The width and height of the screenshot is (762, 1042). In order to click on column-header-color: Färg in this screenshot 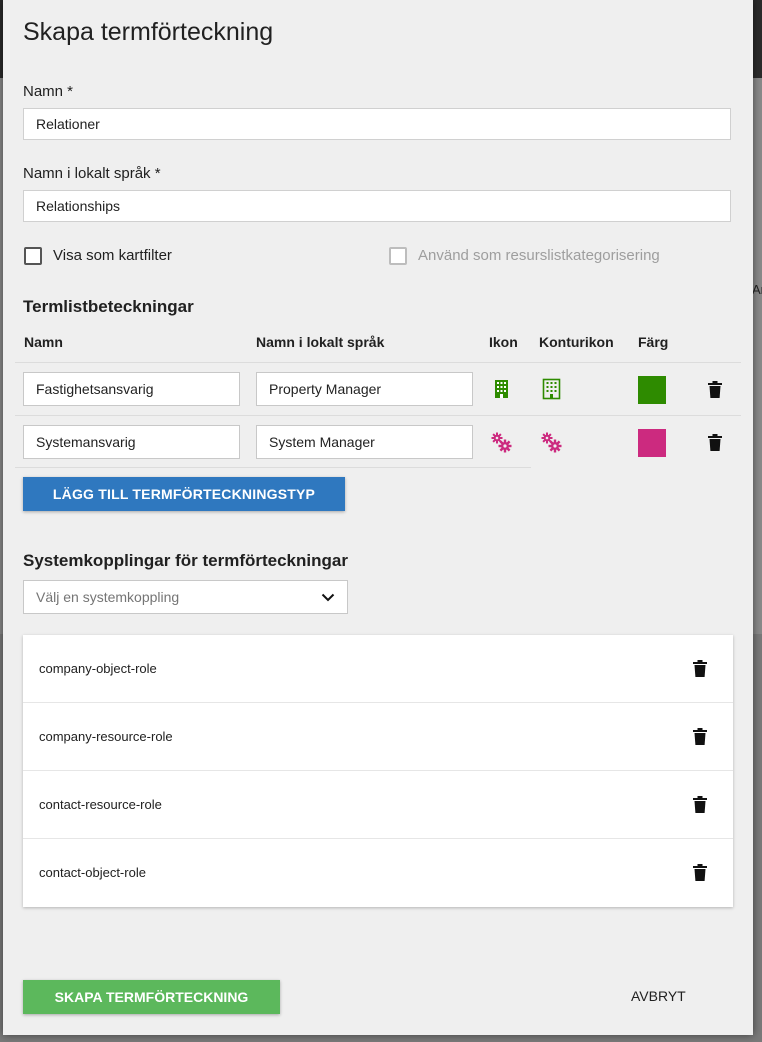, I will do `click(653, 342)`.